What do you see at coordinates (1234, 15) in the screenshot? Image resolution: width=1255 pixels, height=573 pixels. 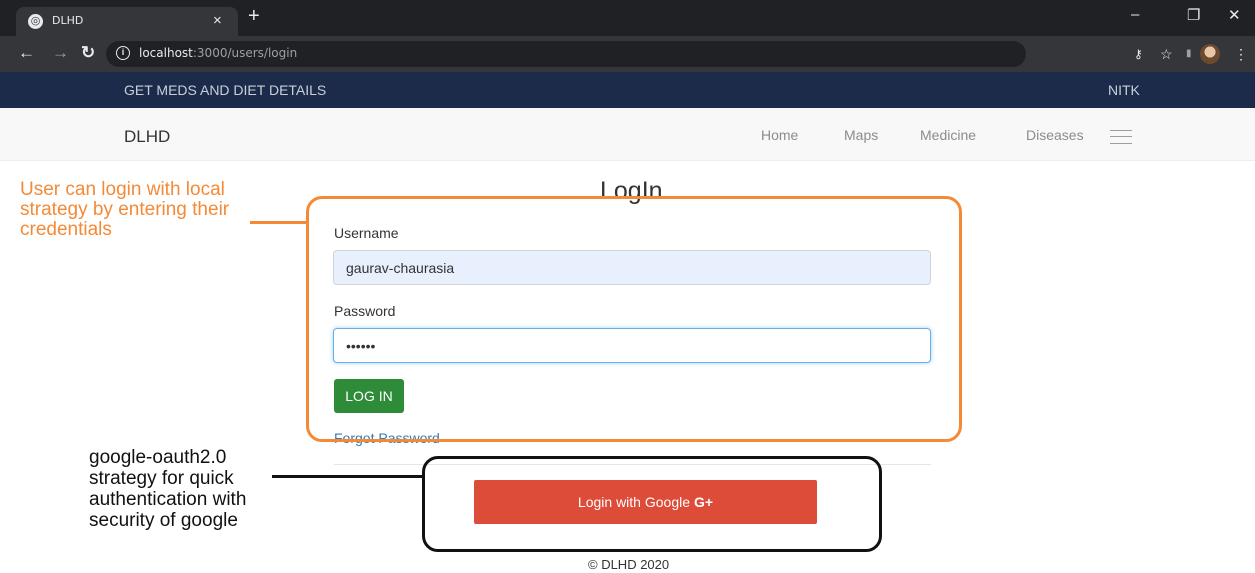 I see `close-window-button: ✕` at bounding box center [1234, 15].